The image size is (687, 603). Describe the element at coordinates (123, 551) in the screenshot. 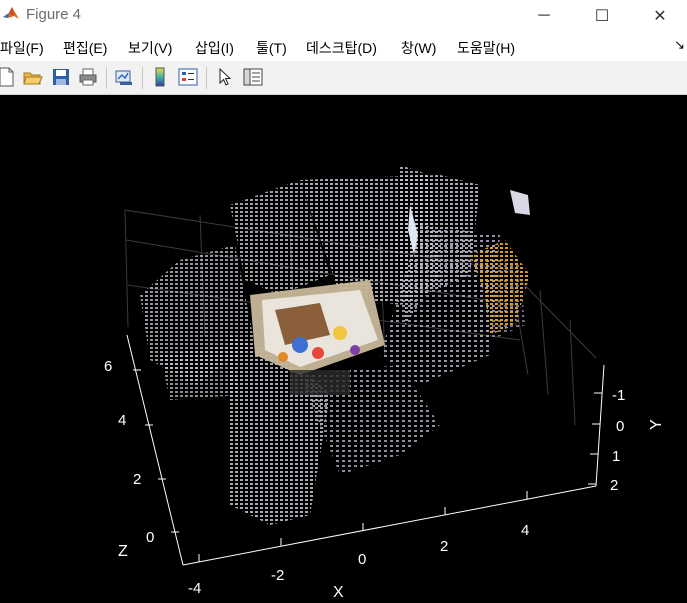

I see `z-axis-label: Z` at that location.